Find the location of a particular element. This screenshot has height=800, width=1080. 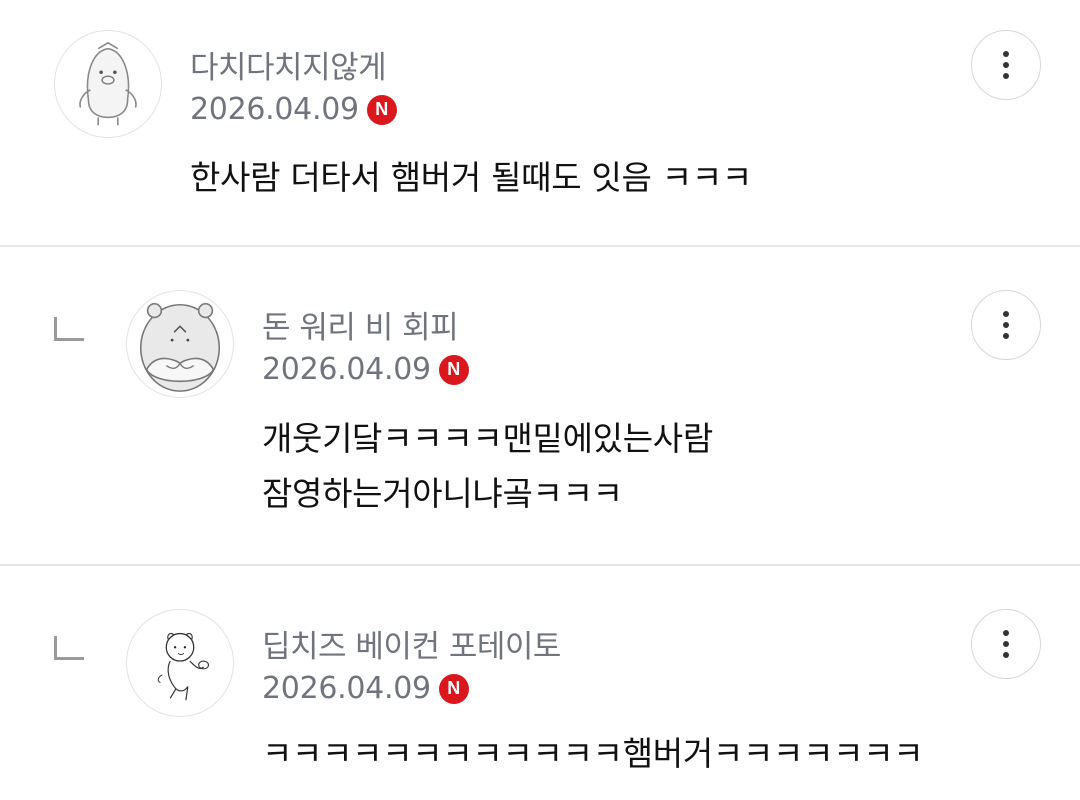

comment-text: 개웃기닼ㅋㅋㅋㅋ맨밑에있는사람 잠영하는거아니냐곸ㅋㅋㅋ is located at coordinates (487, 466).